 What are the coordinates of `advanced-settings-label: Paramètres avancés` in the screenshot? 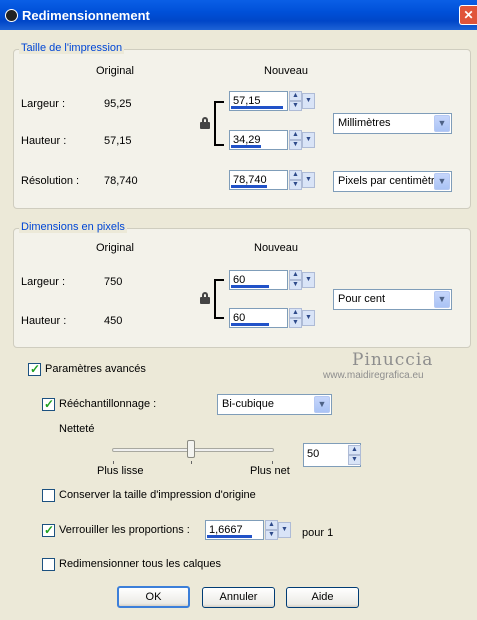 It's located at (95, 369).